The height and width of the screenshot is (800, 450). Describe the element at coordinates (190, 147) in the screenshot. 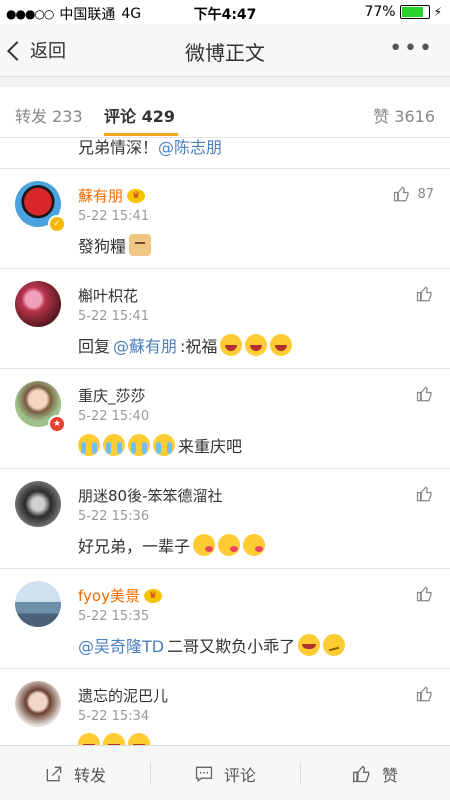

I see `partial-comment-mention: @陈志朋` at that location.